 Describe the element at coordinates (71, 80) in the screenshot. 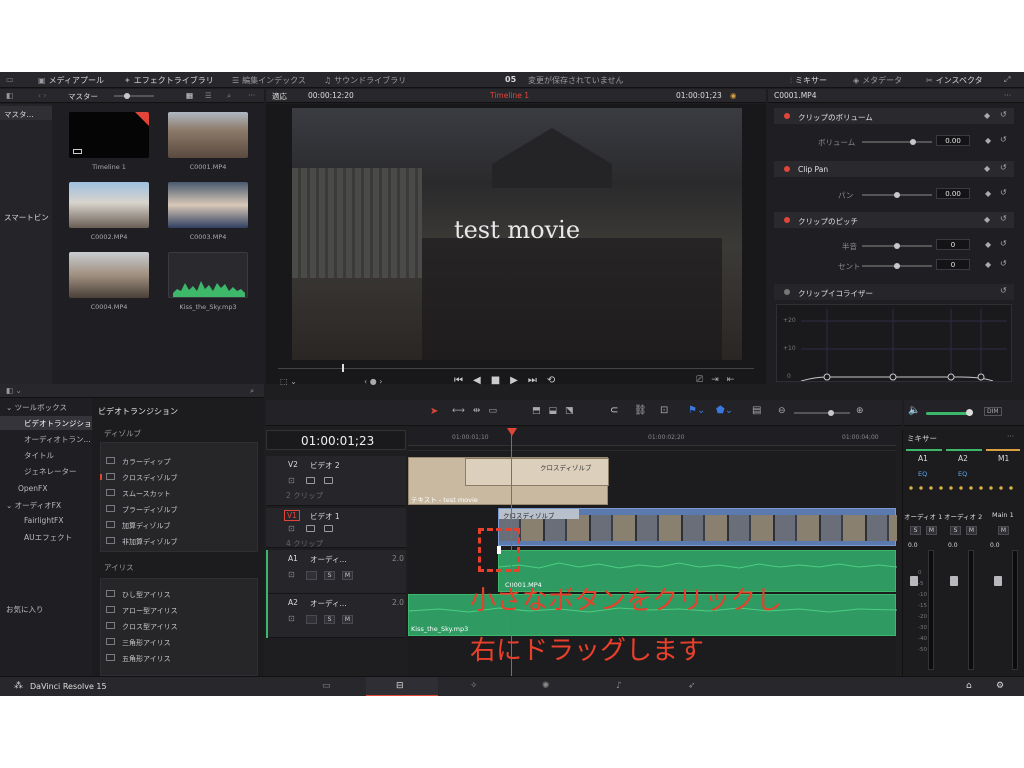

I see `media-pool-button: ▣ メディアプール` at that location.